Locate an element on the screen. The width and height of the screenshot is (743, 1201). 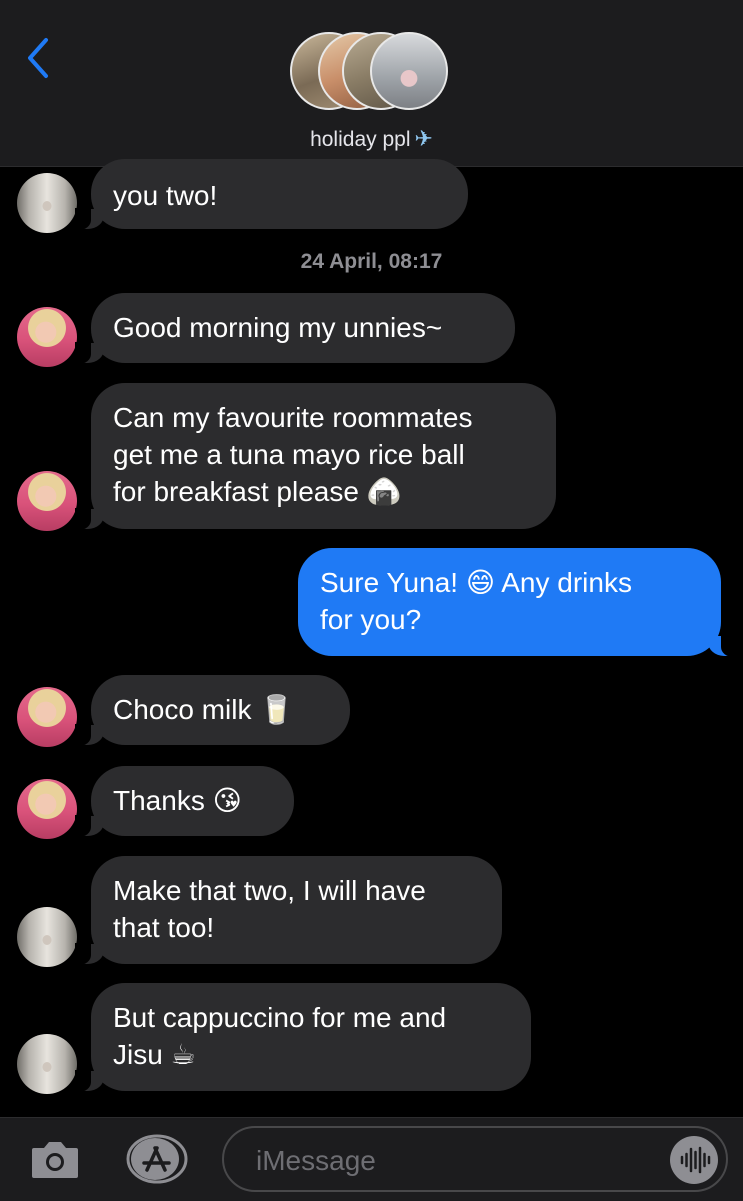
timestamp-date: 24 April, is located at coordinates (341, 261).